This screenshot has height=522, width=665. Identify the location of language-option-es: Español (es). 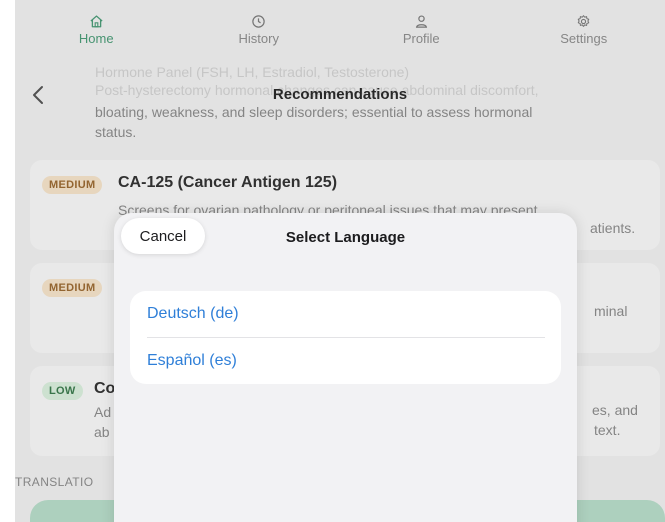
(345, 361).